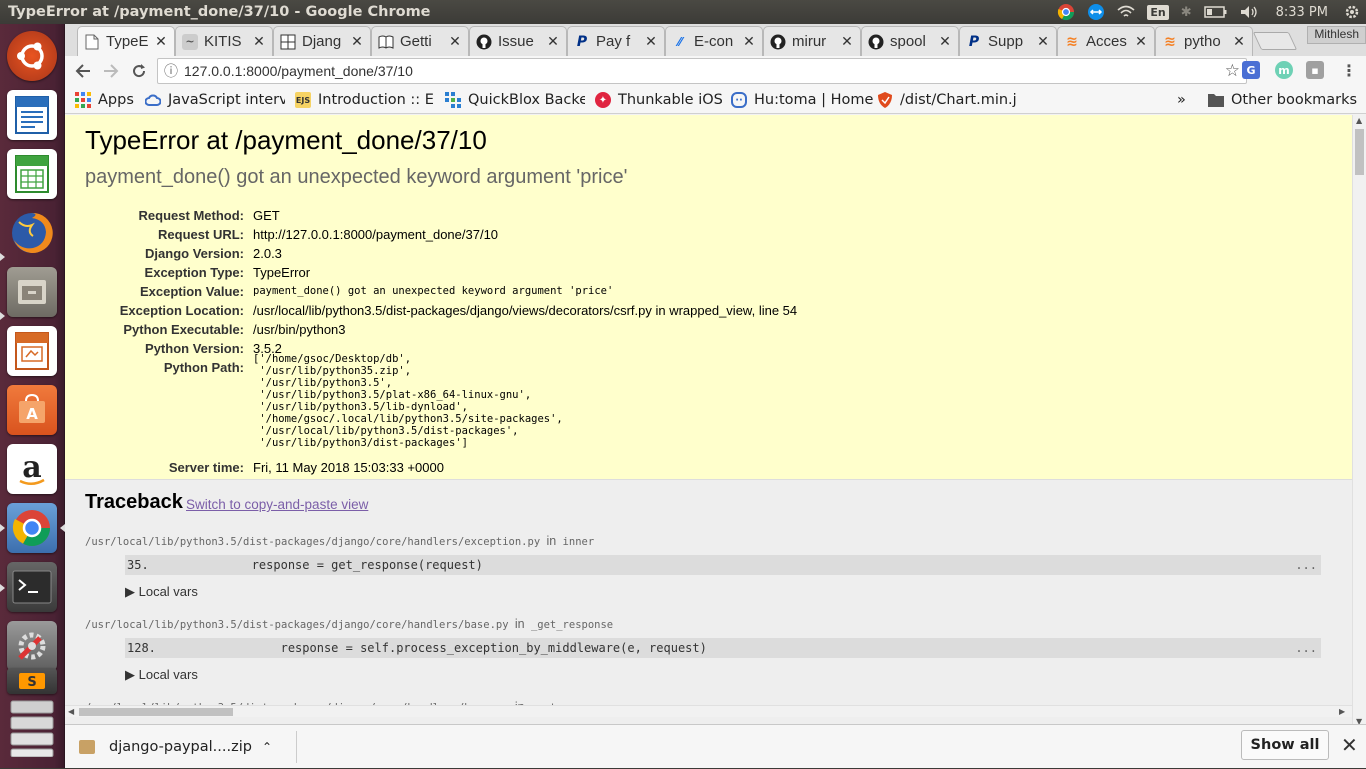 The height and width of the screenshot is (769, 1366). What do you see at coordinates (32, 528) in the screenshot?
I see `chrome-launcher-icon` at bounding box center [32, 528].